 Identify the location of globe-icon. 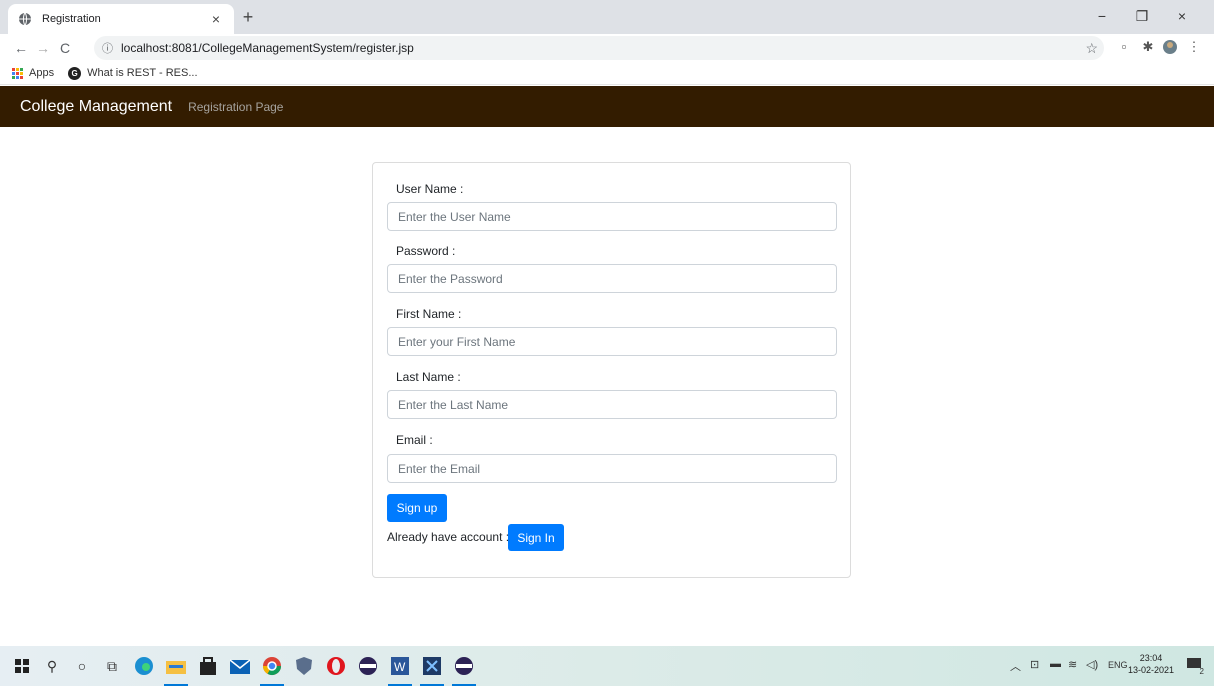
(25, 19).